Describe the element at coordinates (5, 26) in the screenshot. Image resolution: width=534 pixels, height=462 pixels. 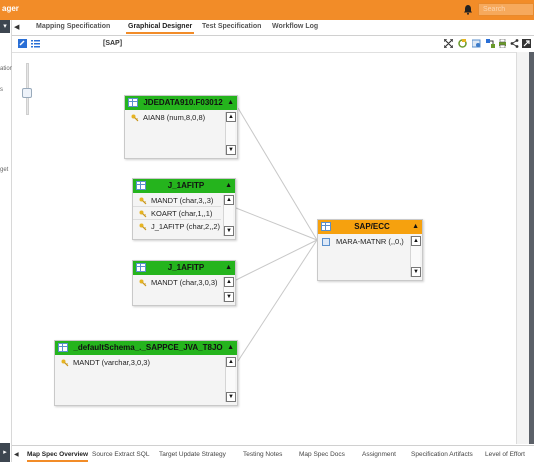
I see `chevron-down-icon: ▾` at that location.